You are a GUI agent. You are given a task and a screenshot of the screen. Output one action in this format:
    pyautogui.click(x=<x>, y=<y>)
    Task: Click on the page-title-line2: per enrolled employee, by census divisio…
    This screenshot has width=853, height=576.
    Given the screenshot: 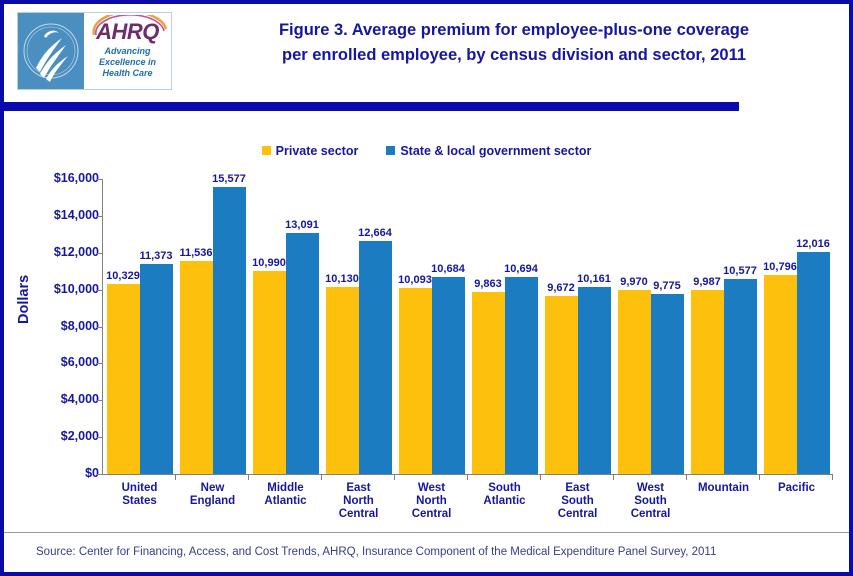 What is the action you would take?
    pyautogui.click(x=514, y=55)
    